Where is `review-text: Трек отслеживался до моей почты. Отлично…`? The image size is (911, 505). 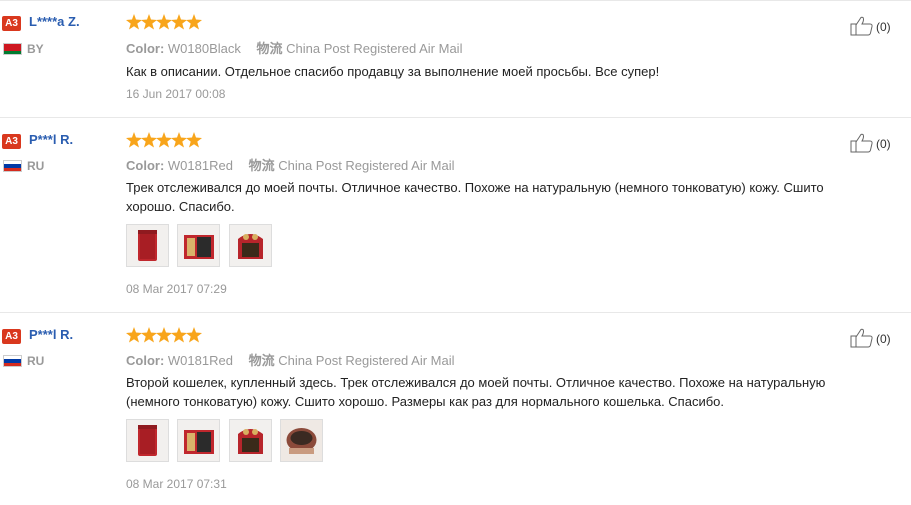 review-text: Трек отслеживался до моей почты. Отлично… is located at coordinates (475, 197).